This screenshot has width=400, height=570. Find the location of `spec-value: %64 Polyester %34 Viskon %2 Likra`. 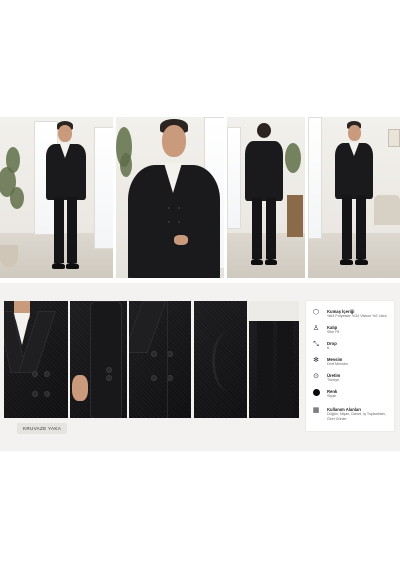

spec-value: %64 Polyester %34 Viskon %2 Likra is located at coordinates (357, 316).